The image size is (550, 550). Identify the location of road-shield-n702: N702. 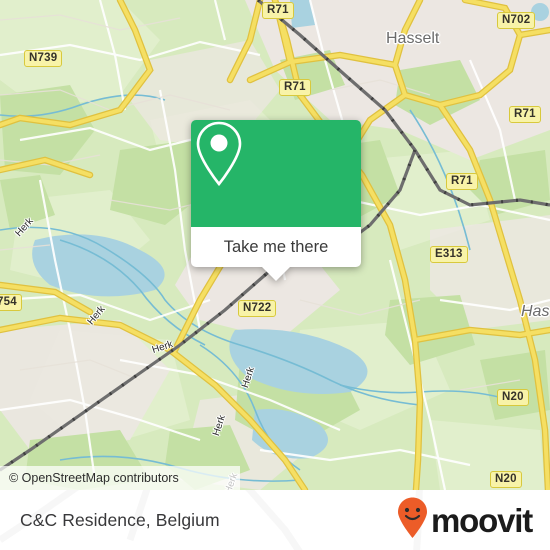
(516, 20).